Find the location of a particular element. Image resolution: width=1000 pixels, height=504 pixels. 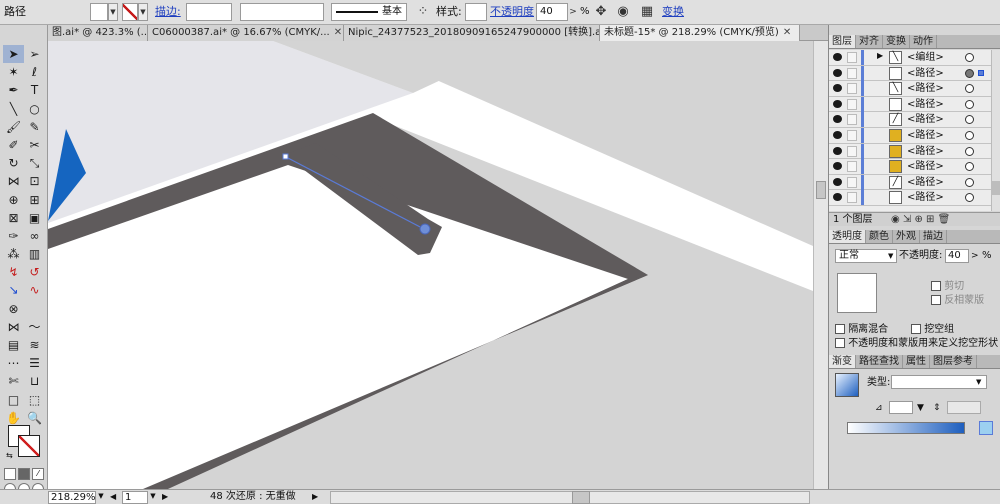

opacity-input: 40 is located at coordinates (552, 12).